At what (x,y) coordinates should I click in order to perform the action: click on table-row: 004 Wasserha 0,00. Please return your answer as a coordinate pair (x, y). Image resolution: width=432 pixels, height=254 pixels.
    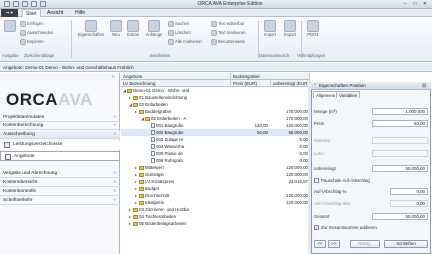
    Looking at the image, I should click on (215, 146).